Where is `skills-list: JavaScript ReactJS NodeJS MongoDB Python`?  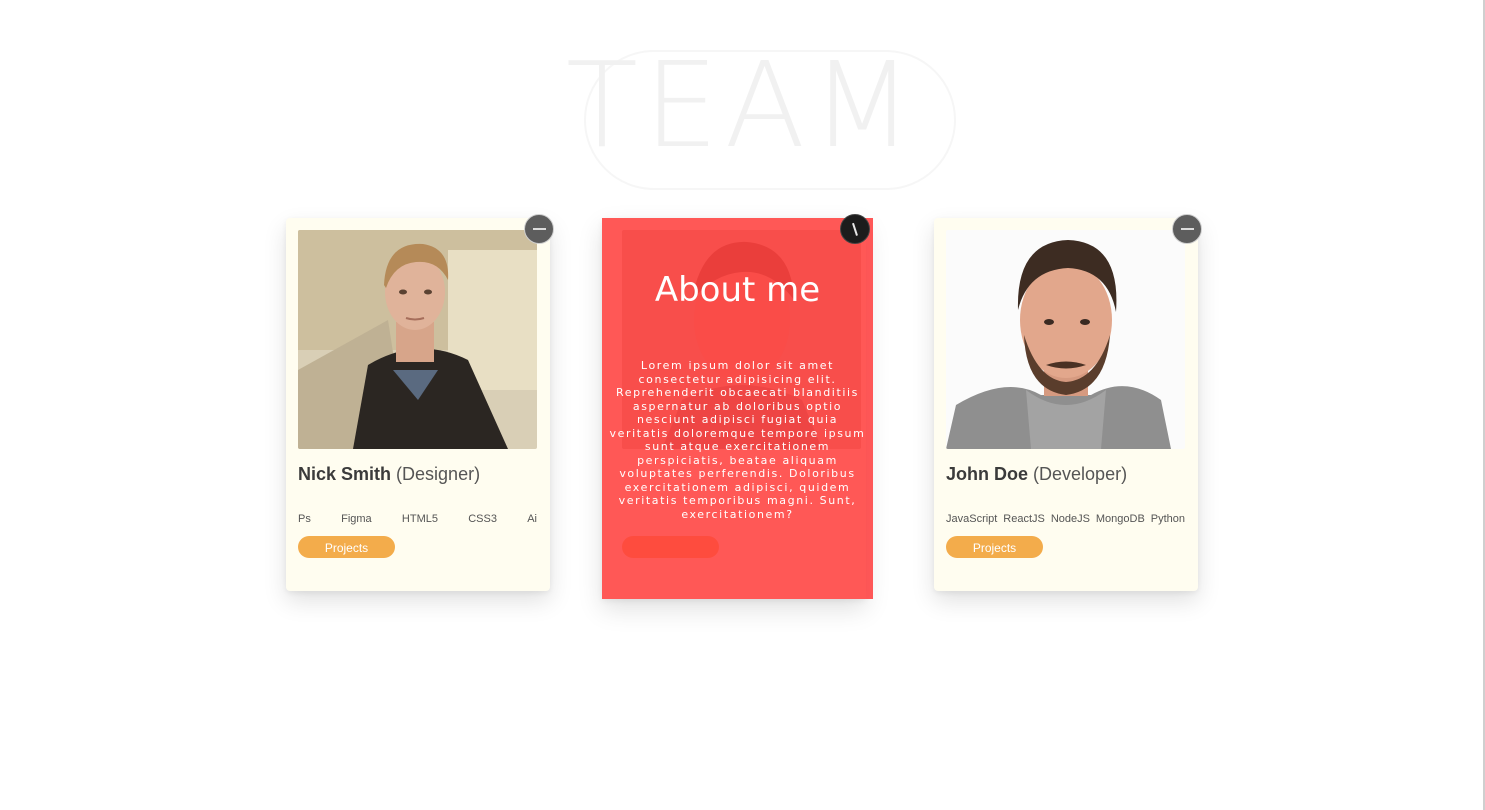
skills-list: JavaScript ReactJS NodeJS MongoDB Python is located at coordinates (1065, 519).